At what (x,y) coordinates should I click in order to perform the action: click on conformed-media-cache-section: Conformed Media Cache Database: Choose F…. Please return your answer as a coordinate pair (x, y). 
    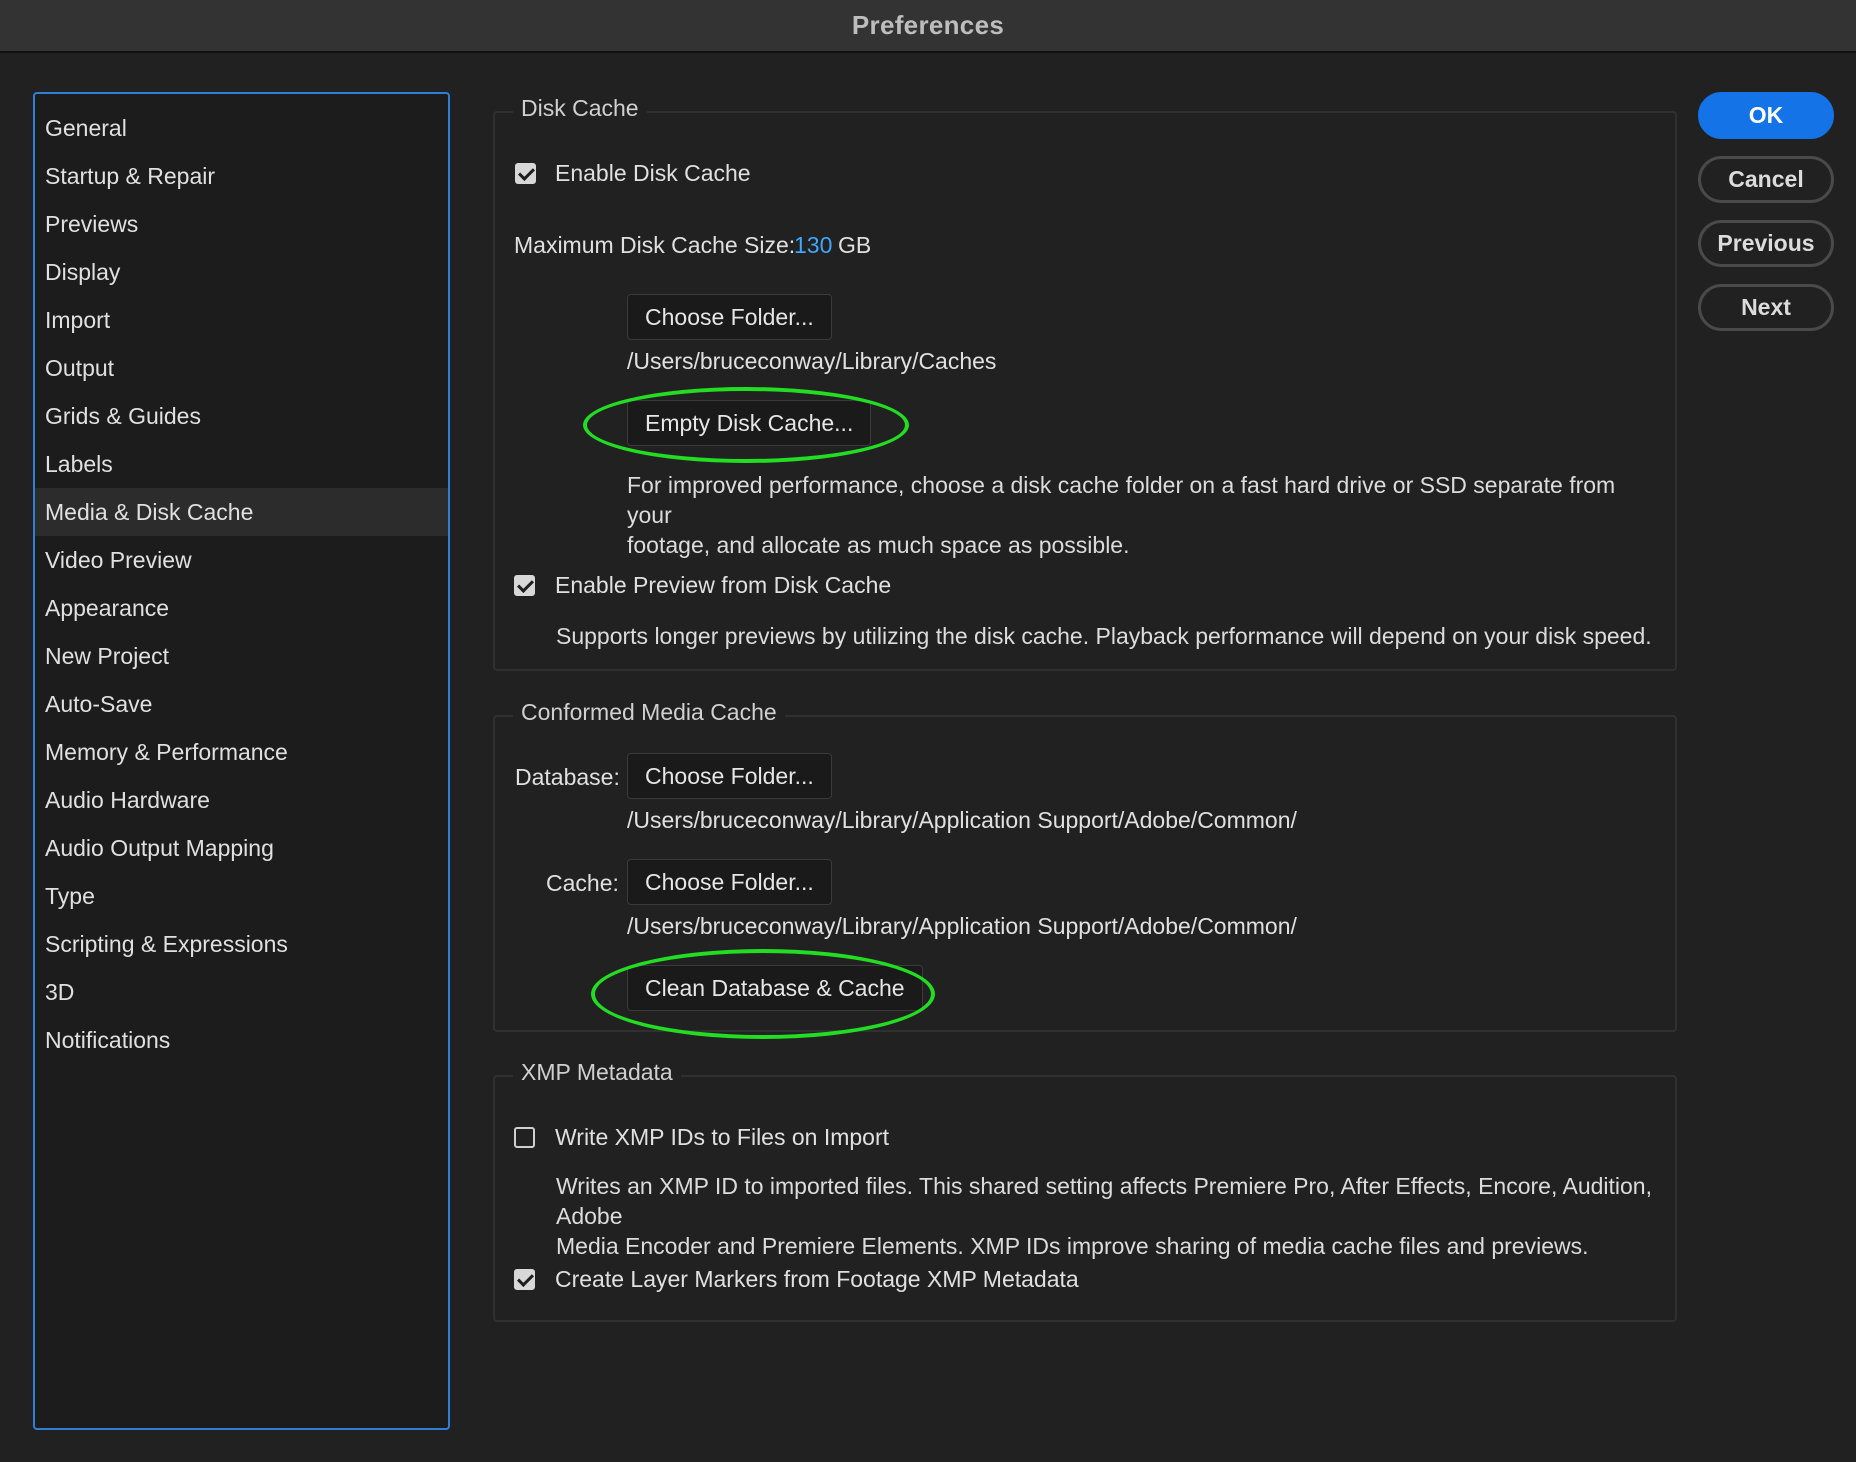
    Looking at the image, I should click on (1085, 869).